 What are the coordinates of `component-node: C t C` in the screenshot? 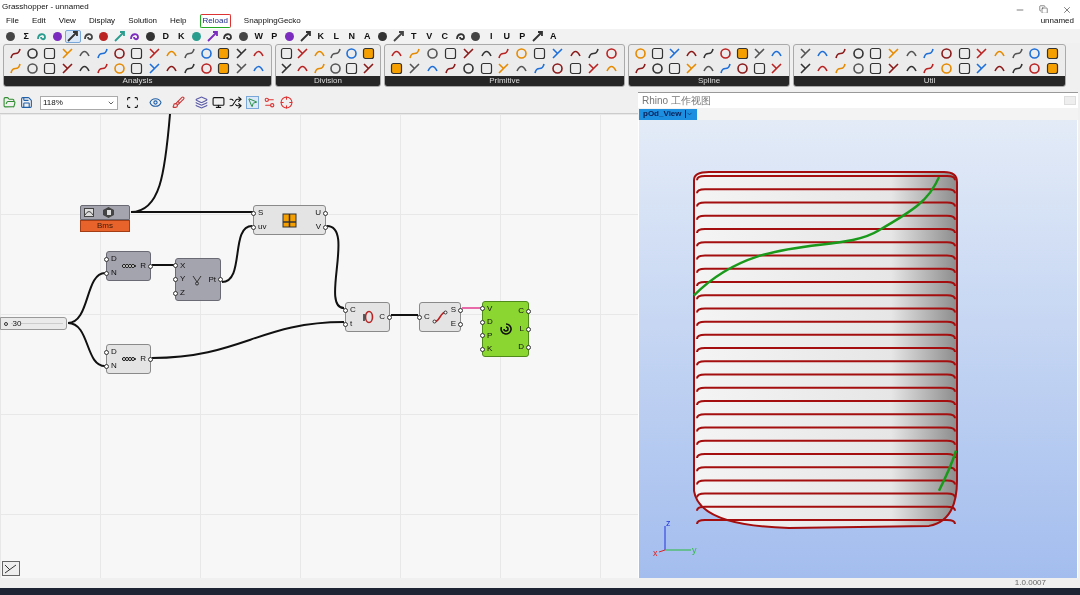 It's located at (367, 317).